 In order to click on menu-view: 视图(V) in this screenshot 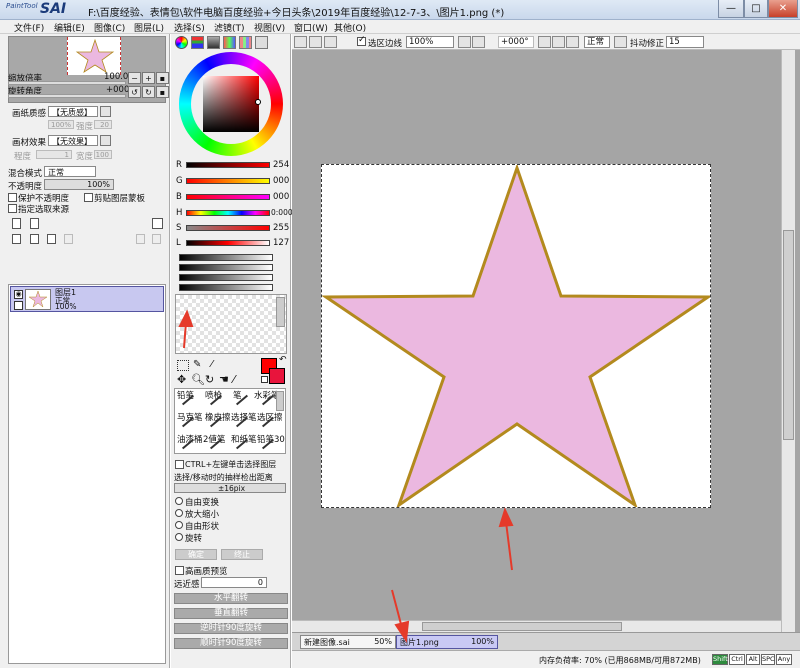, I will do `click(269, 27)`.